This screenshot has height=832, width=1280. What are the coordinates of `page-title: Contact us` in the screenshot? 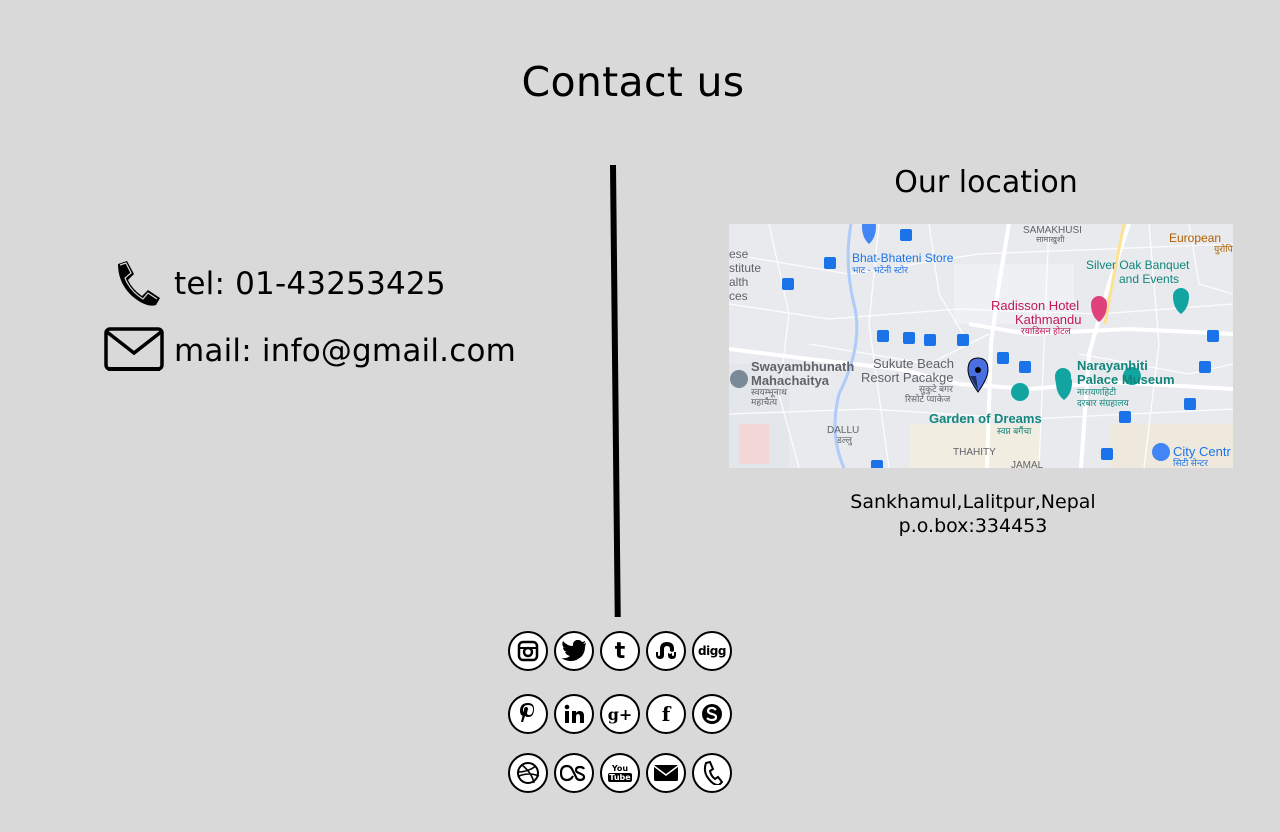 It's located at (633, 82).